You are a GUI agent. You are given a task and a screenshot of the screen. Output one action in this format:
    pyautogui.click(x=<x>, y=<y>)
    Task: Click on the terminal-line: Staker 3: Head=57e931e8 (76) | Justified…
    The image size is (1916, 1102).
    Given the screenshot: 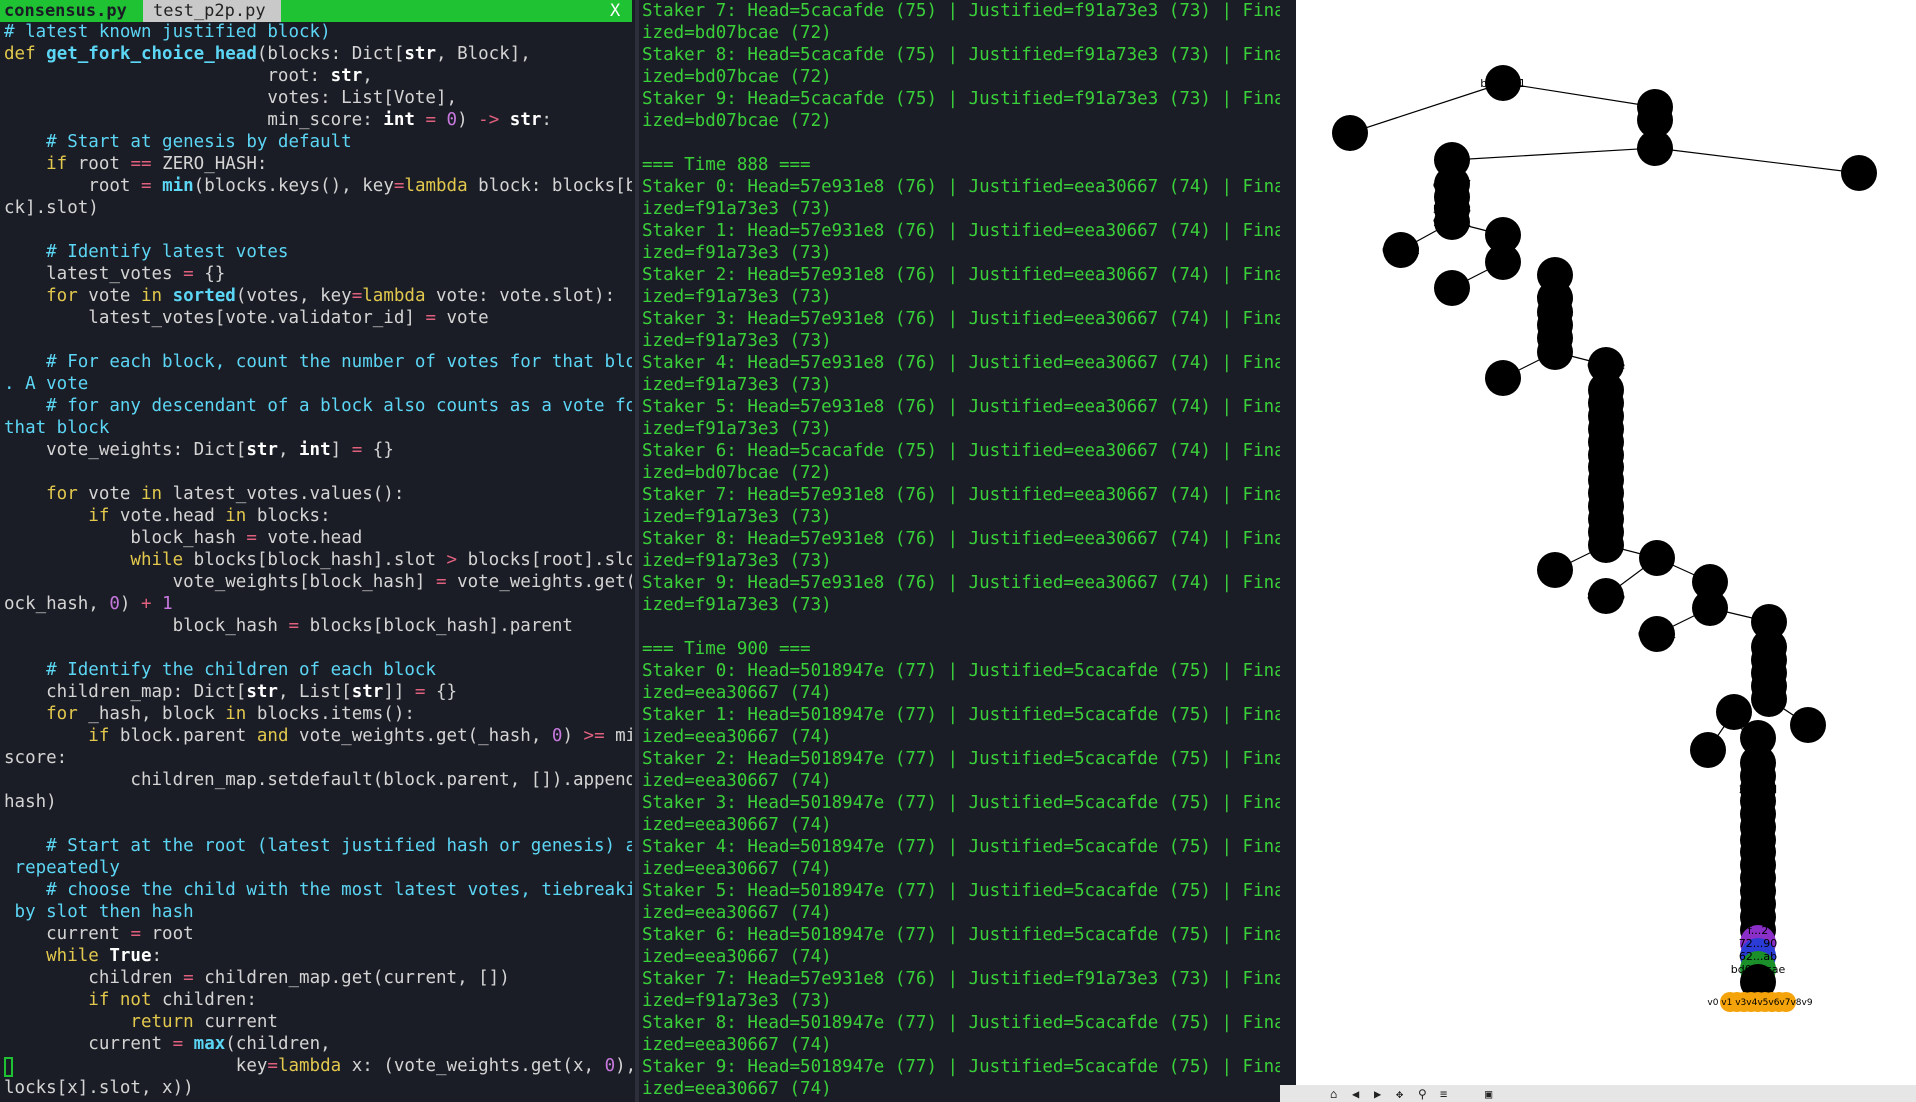 What is the action you would take?
    pyautogui.click(x=961, y=319)
    